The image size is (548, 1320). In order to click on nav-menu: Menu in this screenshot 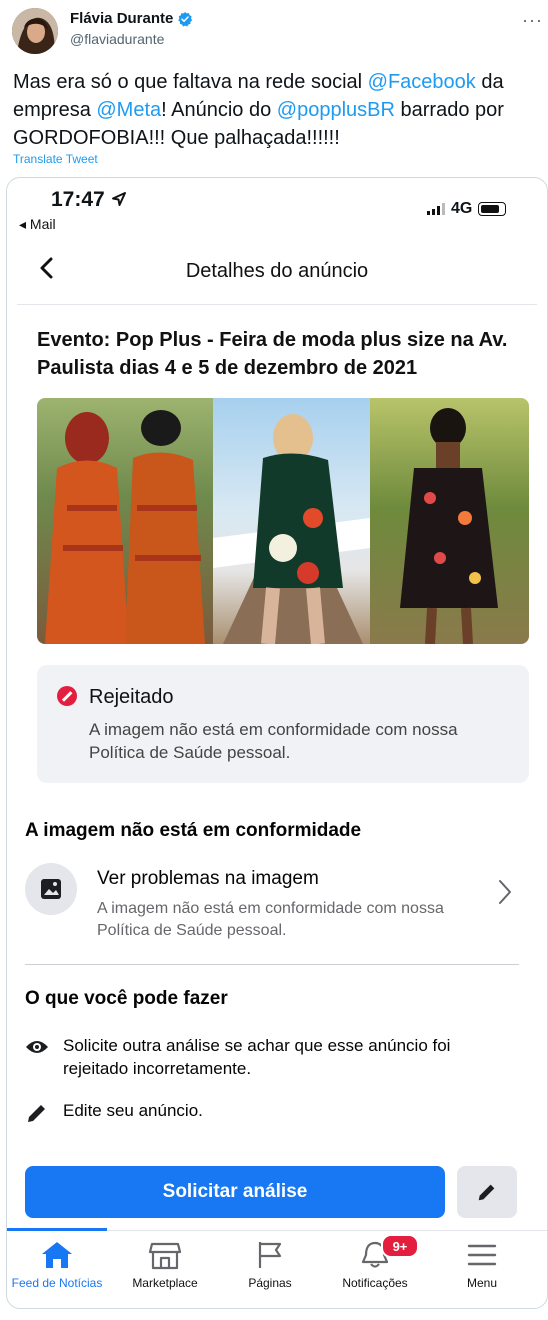, I will do `click(482, 1265)`.